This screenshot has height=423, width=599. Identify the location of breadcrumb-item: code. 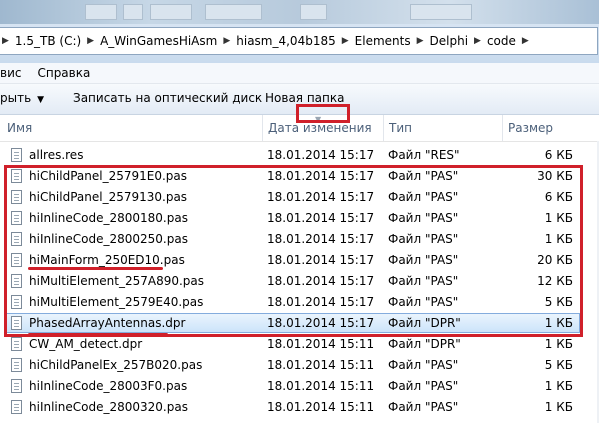
(501, 41).